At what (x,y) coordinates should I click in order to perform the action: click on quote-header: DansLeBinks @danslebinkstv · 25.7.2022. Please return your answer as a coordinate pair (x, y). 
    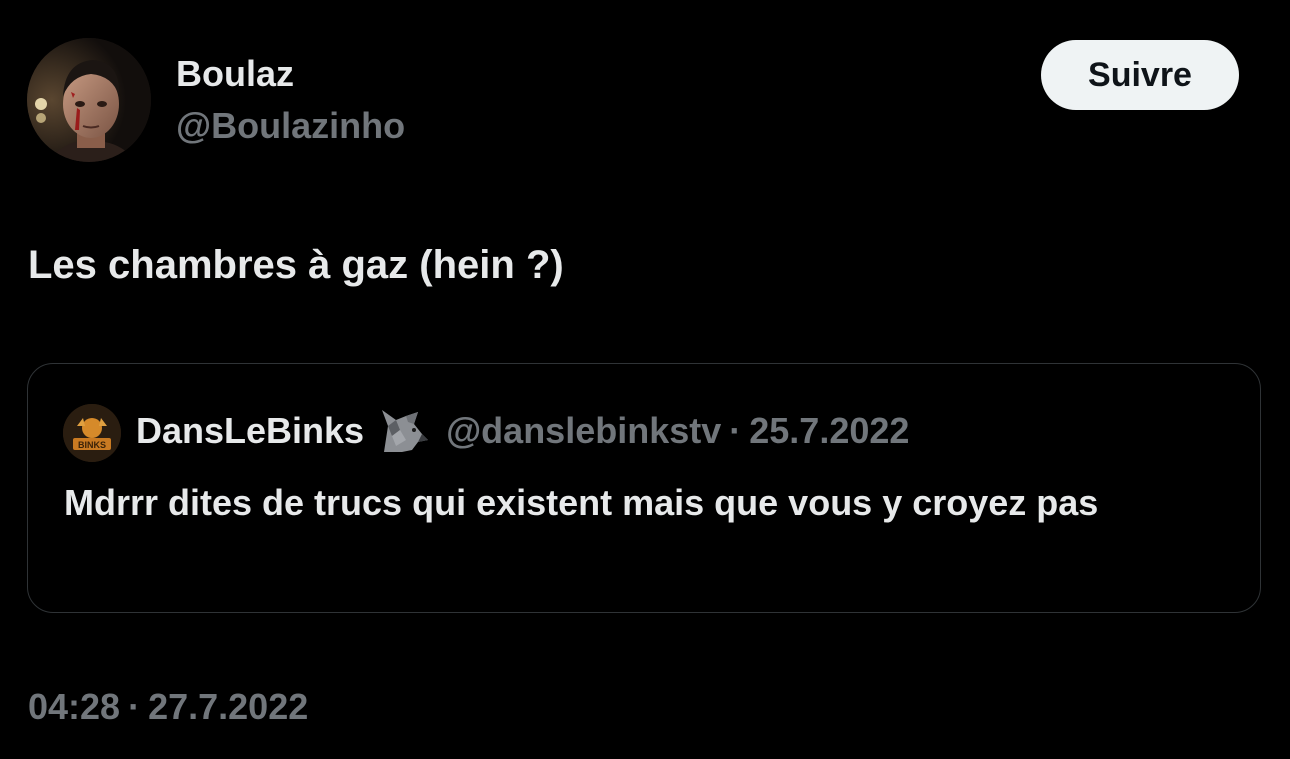
    Looking at the image, I should click on (522, 431).